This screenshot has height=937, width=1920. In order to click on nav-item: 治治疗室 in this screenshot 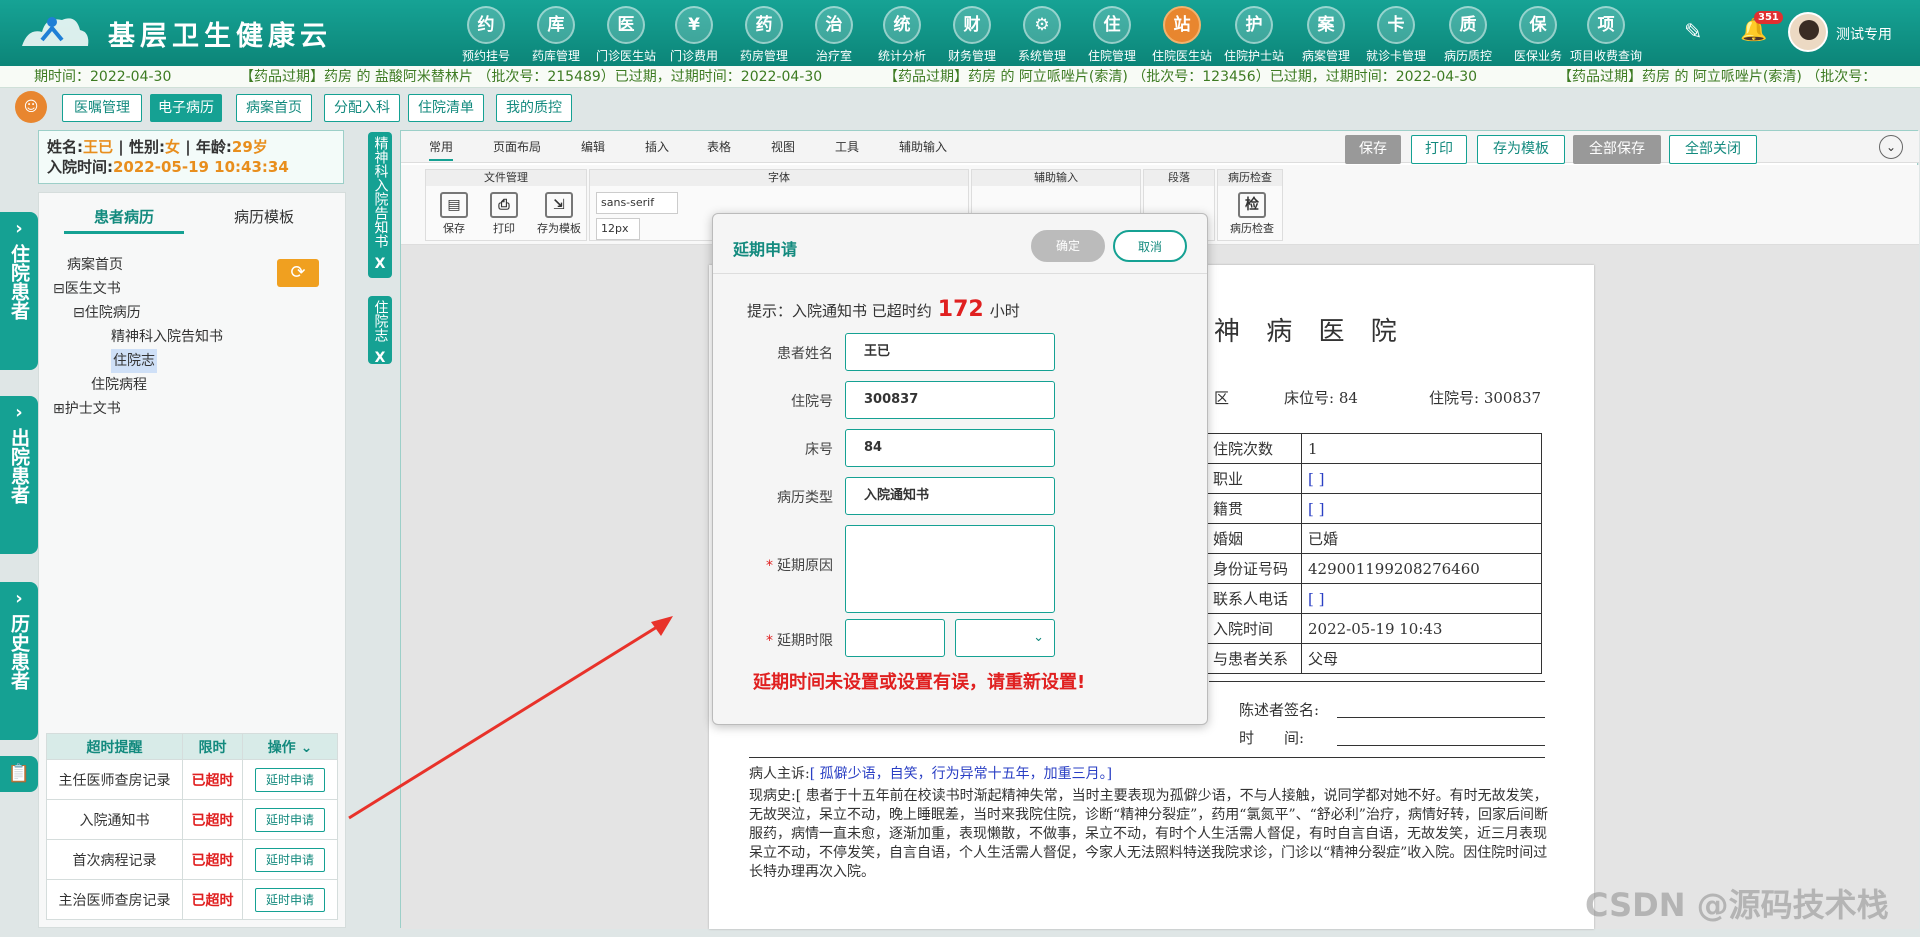, I will do `click(834, 34)`.